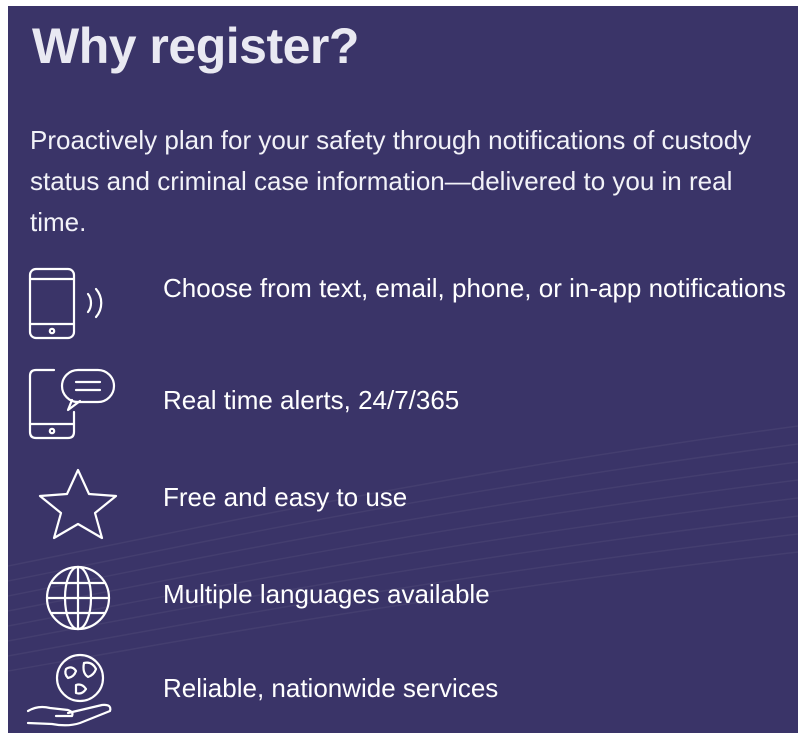  I want to click on star-icon, so click(72, 506).